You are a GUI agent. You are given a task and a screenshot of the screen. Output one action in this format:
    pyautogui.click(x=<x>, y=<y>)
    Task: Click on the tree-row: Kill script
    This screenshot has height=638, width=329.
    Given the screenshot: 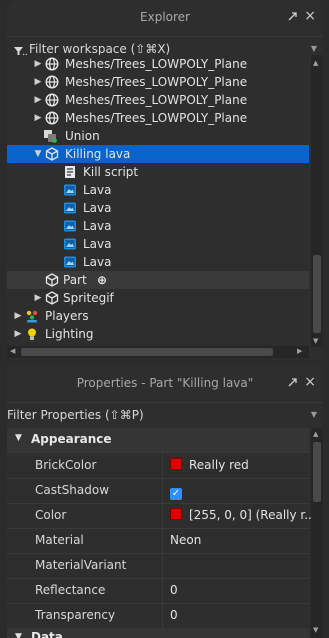 What is the action you would take?
    pyautogui.click(x=158, y=172)
    